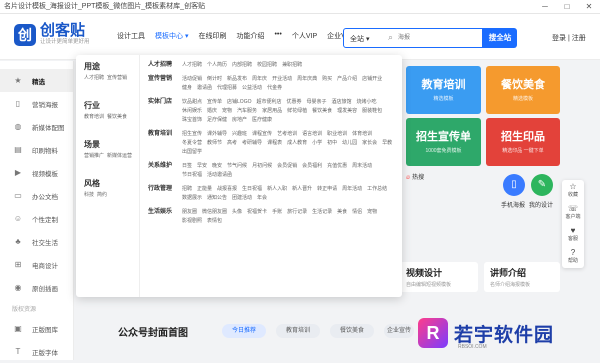  Describe the element at coordinates (192, 143) in the screenshot. I see `menu-link: 冬夏令营` at that location.